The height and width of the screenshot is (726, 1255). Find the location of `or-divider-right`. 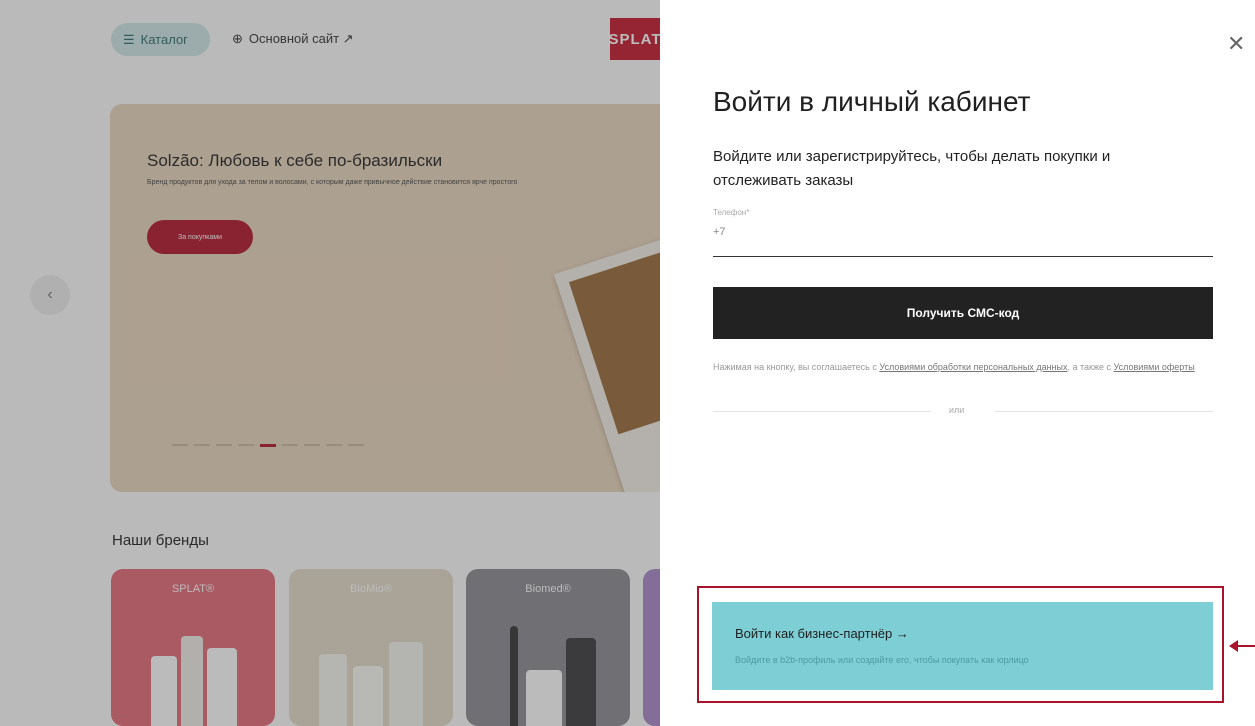

or-divider-right is located at coordinates (1104, 411).